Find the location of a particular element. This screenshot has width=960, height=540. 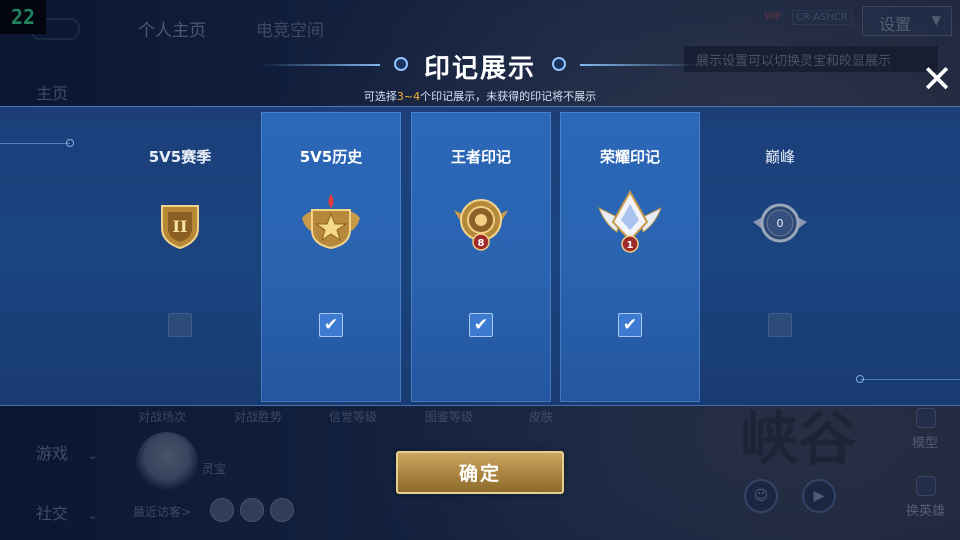

emblem-badge-text: 1 is located at coordinates (630, 245).